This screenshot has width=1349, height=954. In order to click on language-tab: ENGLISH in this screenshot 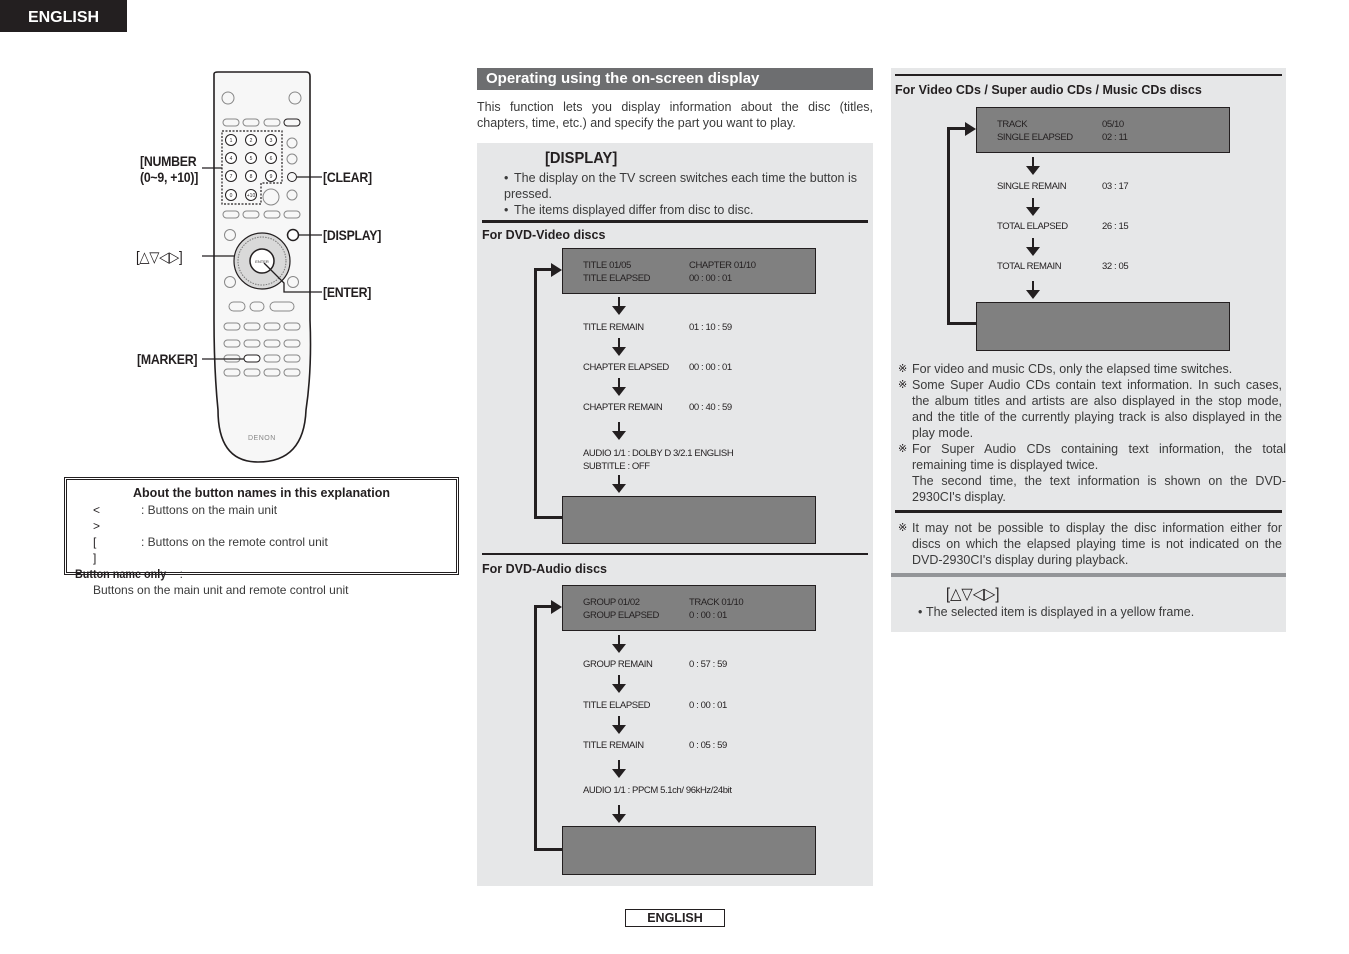, I will do `click(63, 16)`.